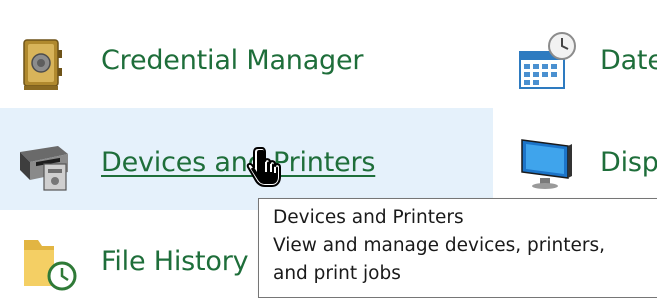  I want to click on tooltip-description-line-2: and print jobs, so click(337, 273).